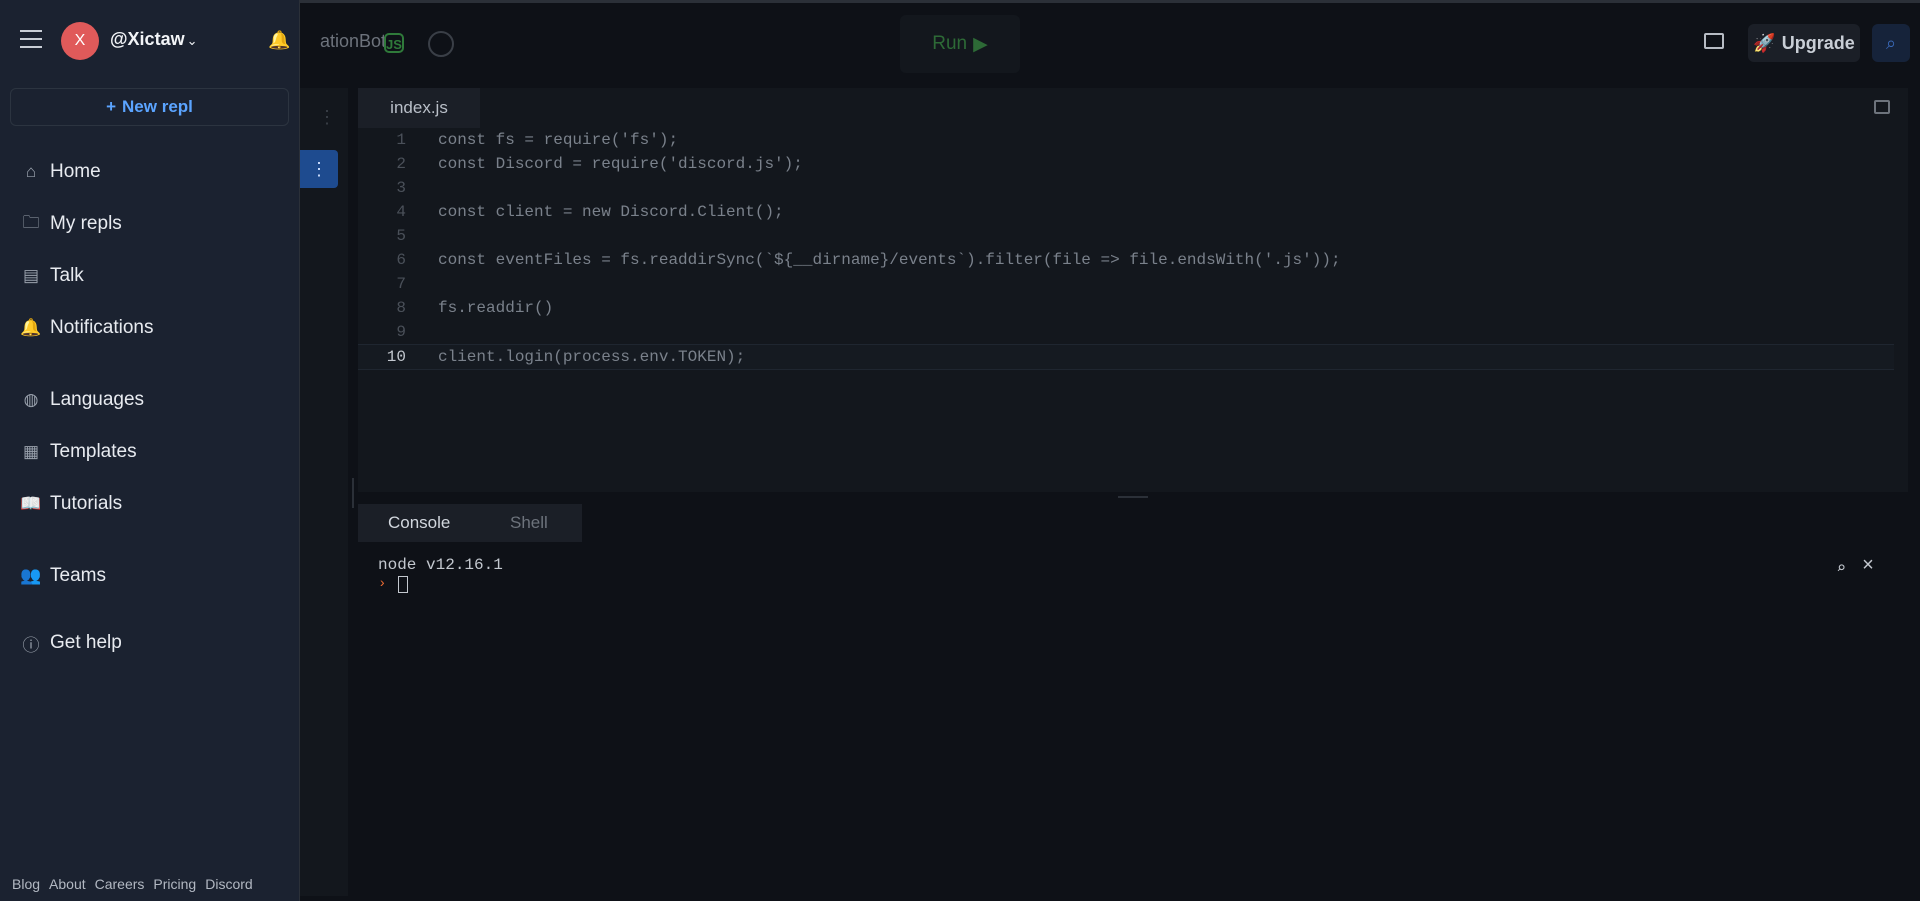  What do you see at coordinates (1714, 41) in the screenshot?
I see `chat-icon` at bounding box center [1714, 41].